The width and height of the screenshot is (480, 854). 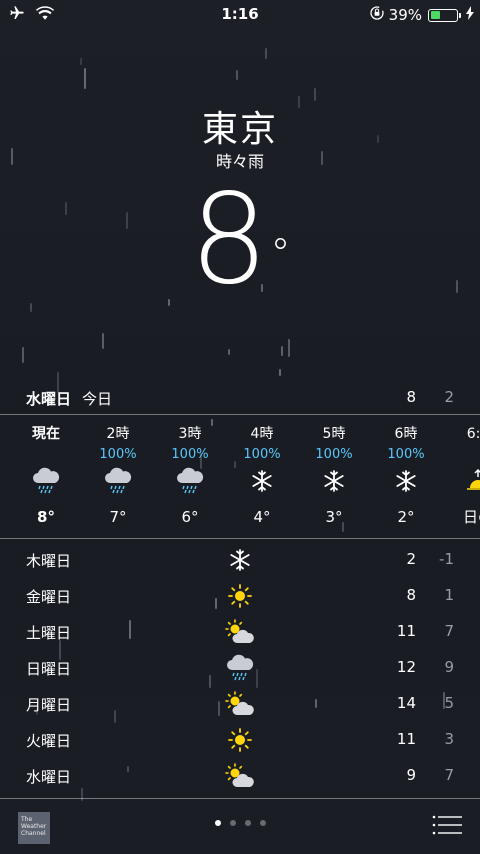 I want to click on daily-low: -1, so click(x=446, y=559).